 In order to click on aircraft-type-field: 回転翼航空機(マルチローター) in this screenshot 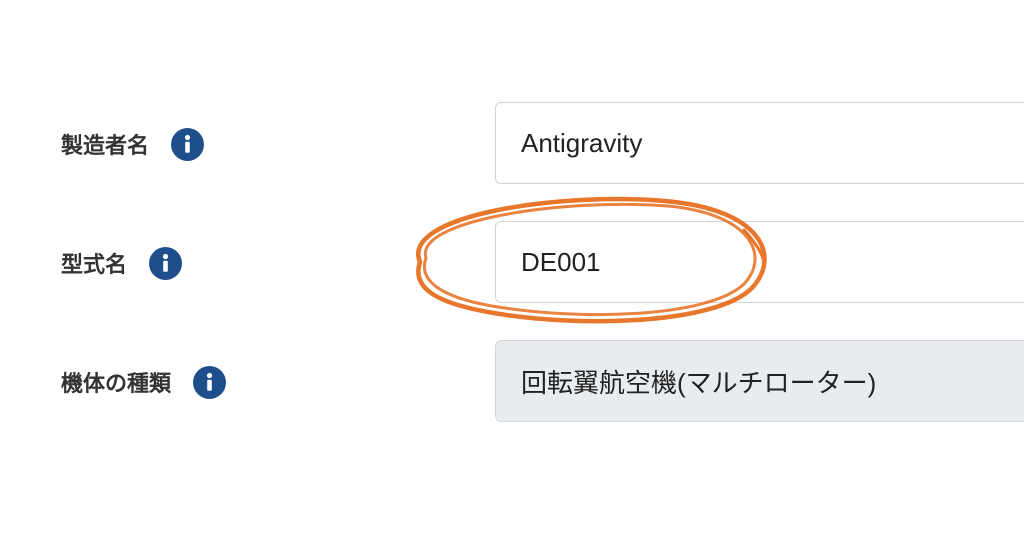, I will do `click(759, 381)`.